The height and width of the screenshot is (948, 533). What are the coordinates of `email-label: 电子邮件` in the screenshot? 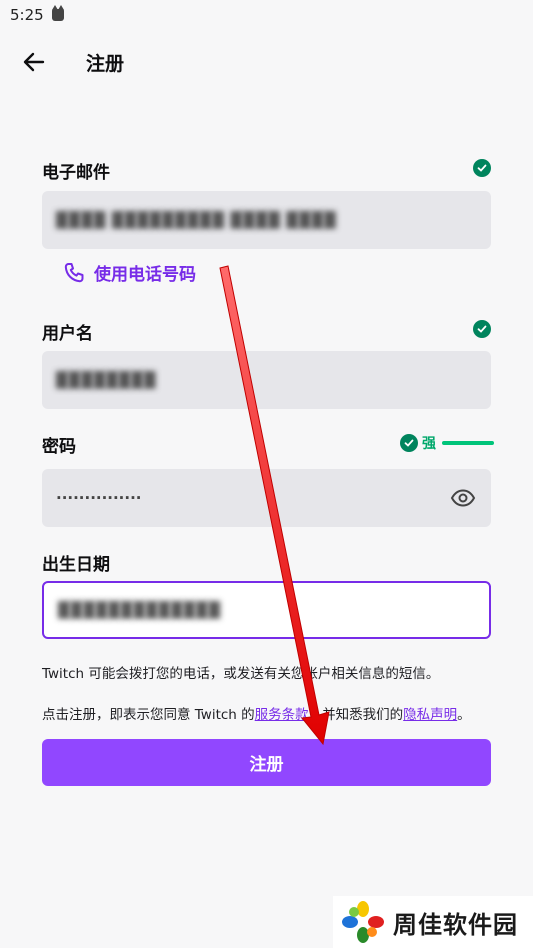 It's located at (76, 173).